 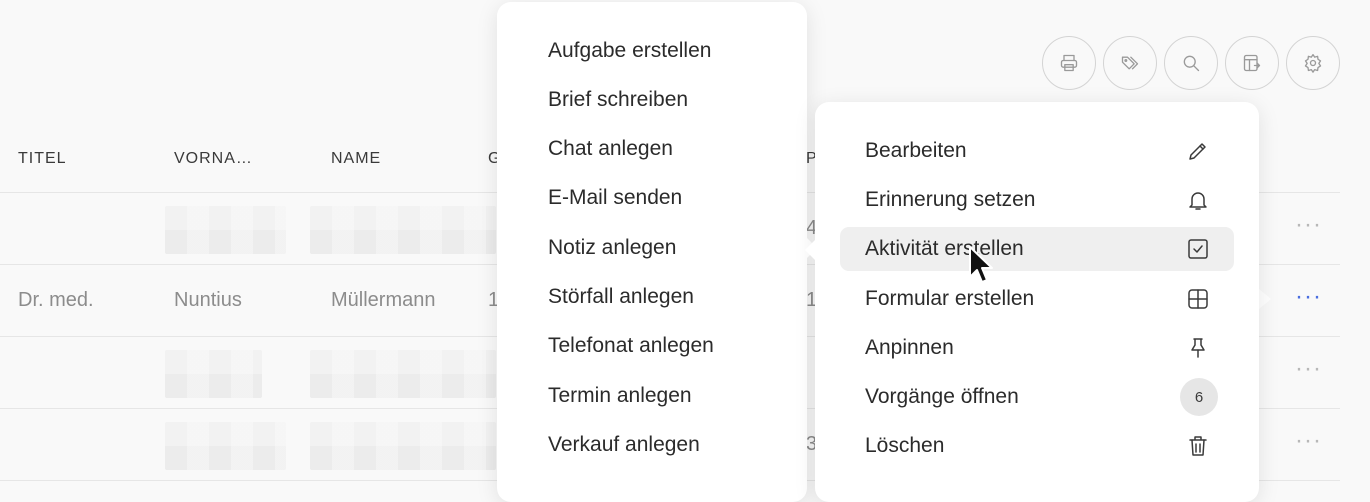 I want to click on search-icon, so click(x=1191, y=63).